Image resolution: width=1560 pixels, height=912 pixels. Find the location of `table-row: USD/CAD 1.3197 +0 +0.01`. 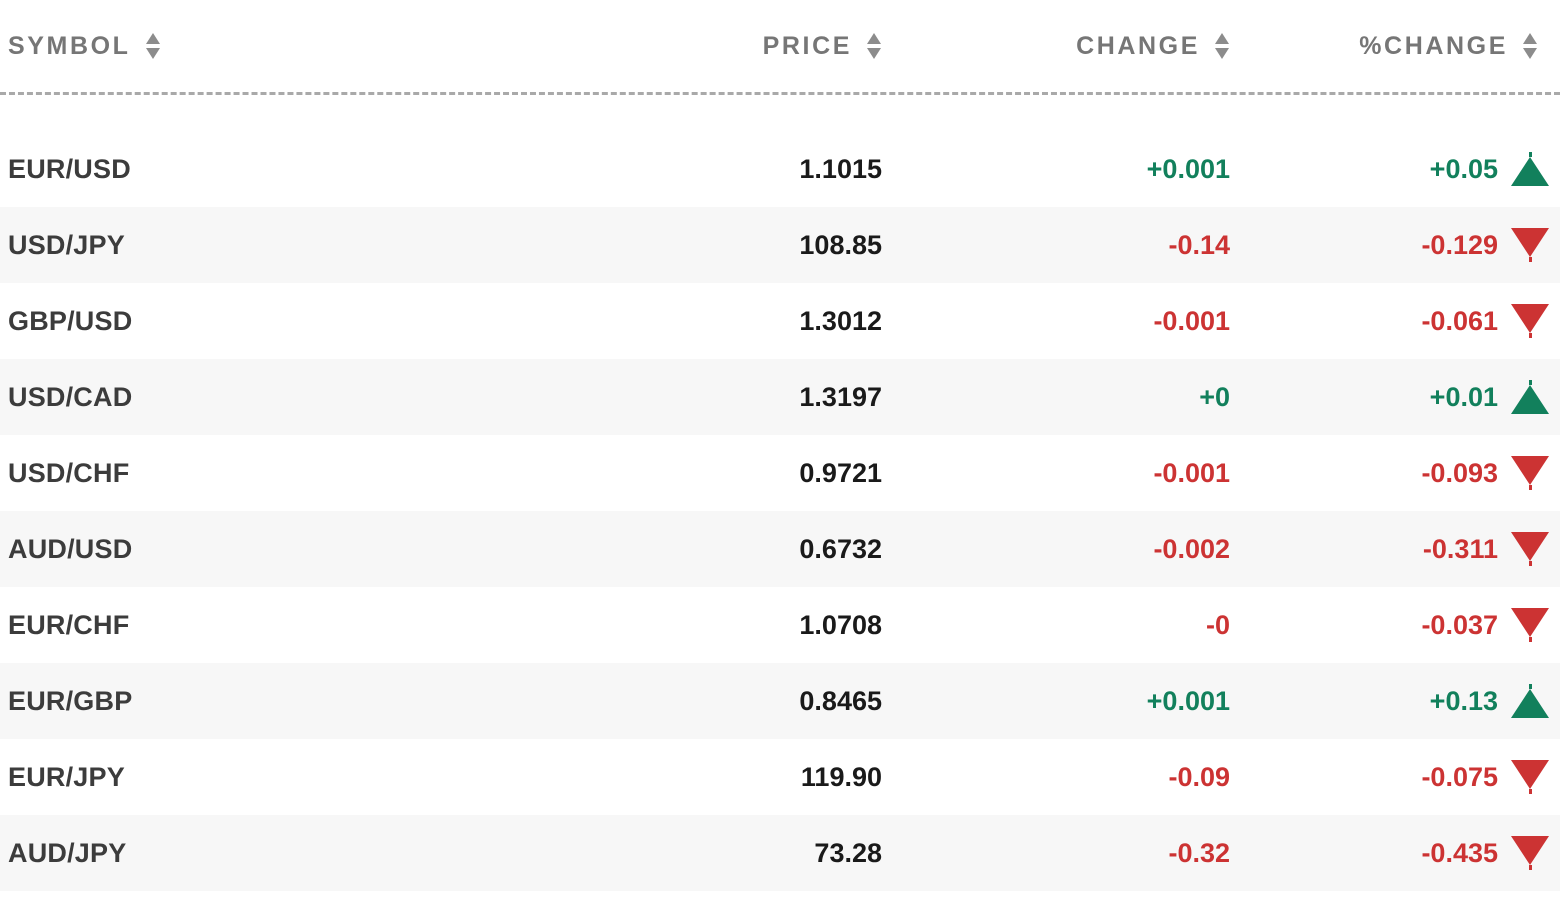

table-row: USD/CAD 1.3197 +0 +0.01 is located at coordinates (780, 397).